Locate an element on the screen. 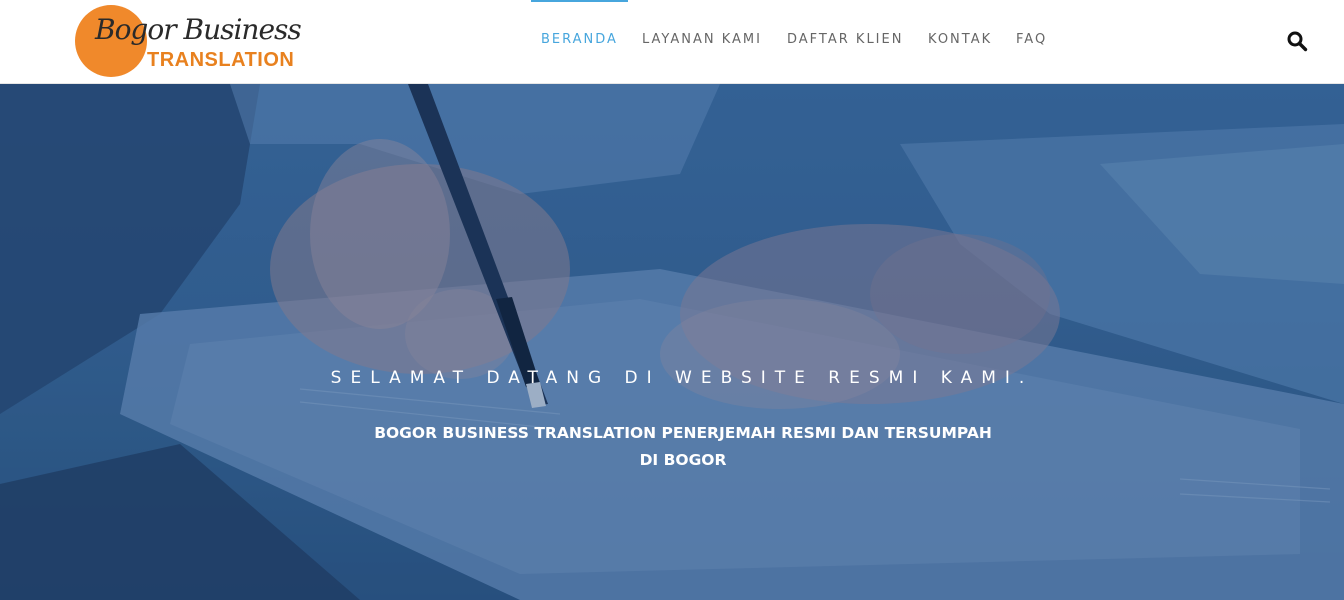  site-logo: Bogor Business TRANSLATION is located at coordinates (190, 42).